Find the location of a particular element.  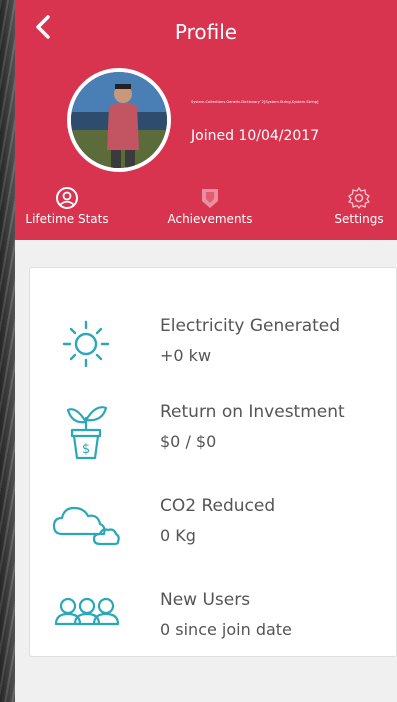

stat-label: Return on Investment is located at coordinates (252, 412).